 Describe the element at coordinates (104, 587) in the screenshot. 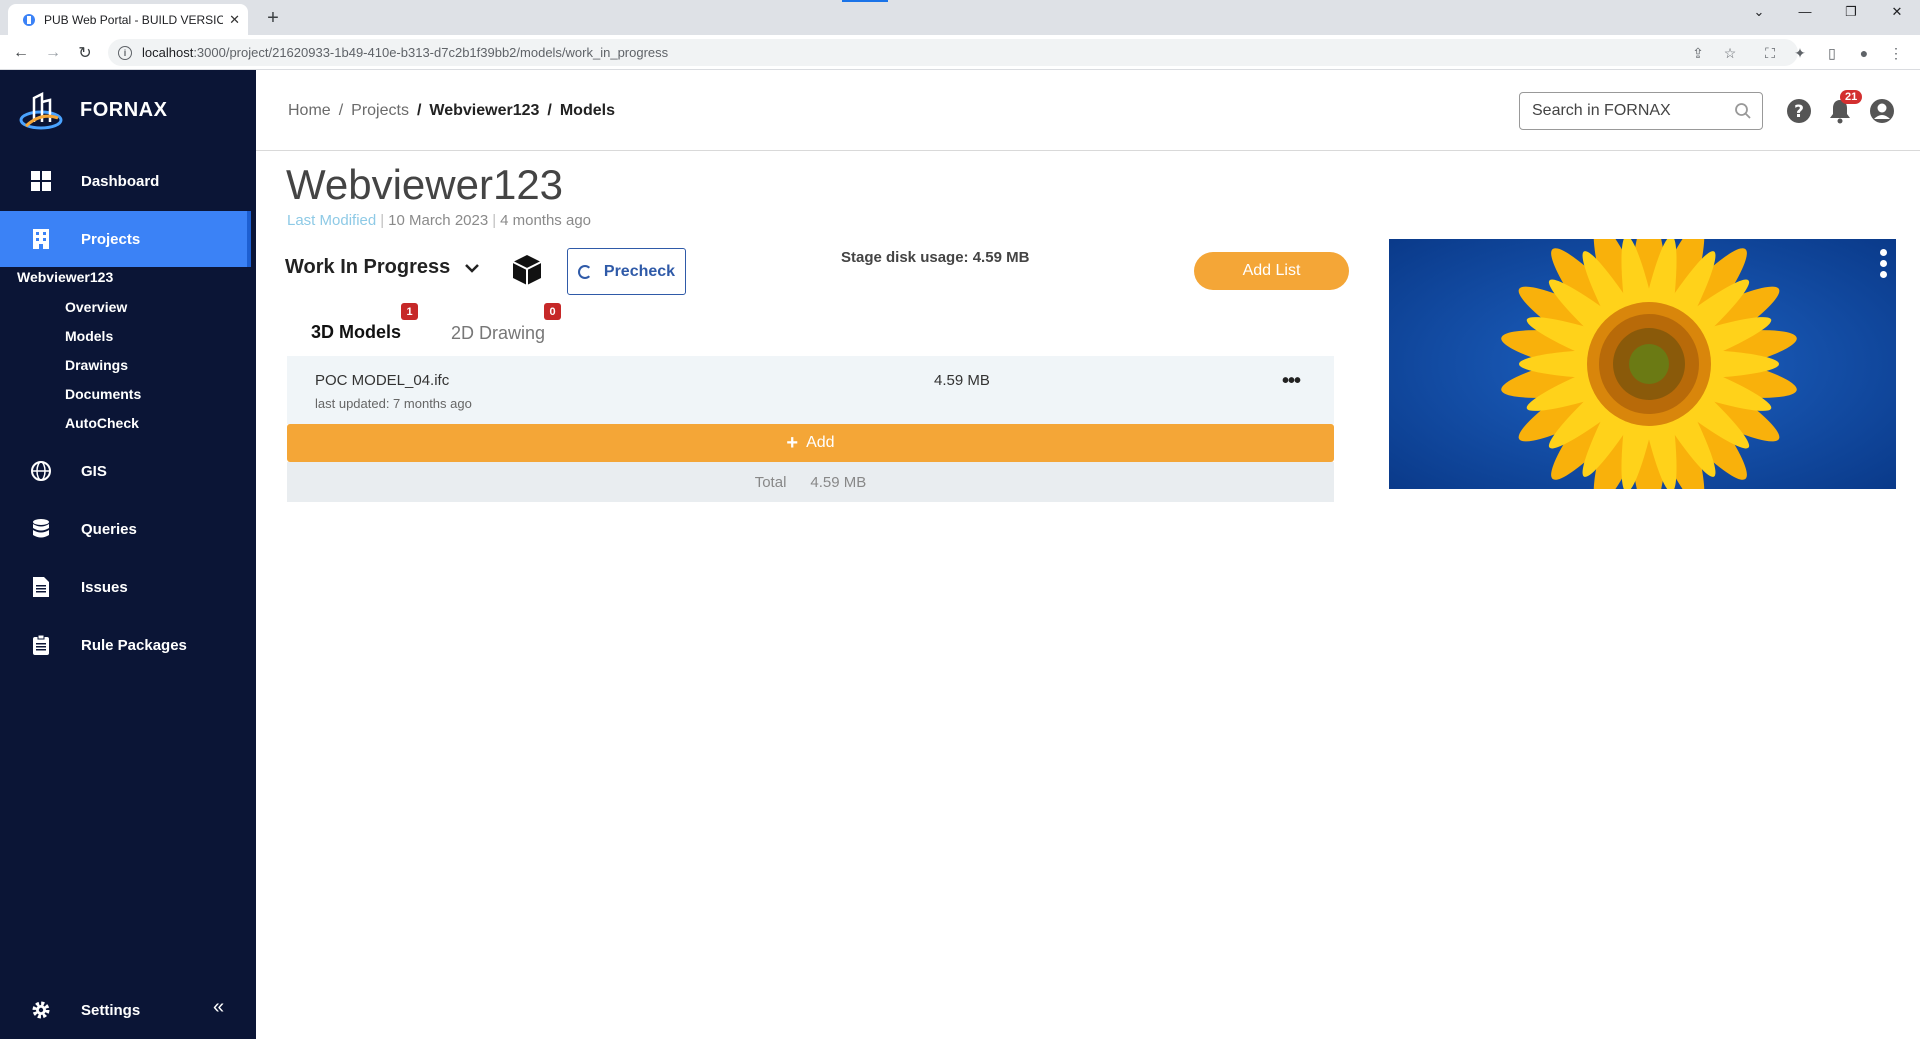

I see `nav-label: Issues` at that location.